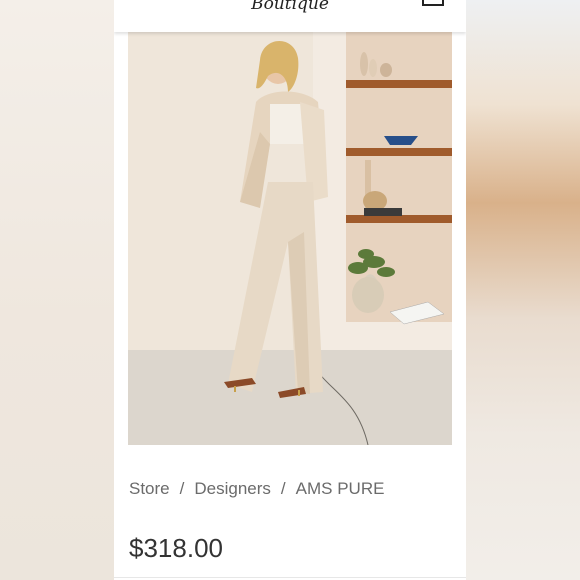  What do you see at coordinates (232, 488) in the screenshot?
I see `breadcrumb-designers-link: Designers` at bounding box center [232, 488].